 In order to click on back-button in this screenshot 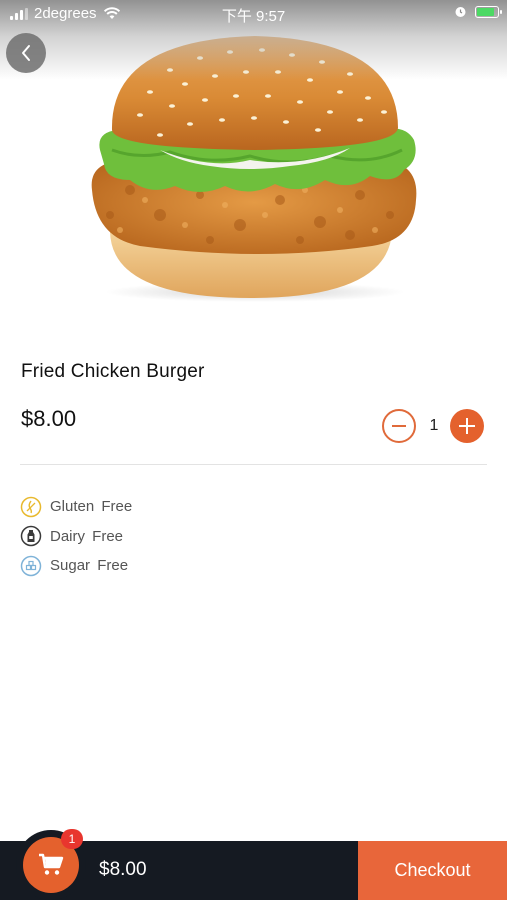, I will do `click(26, 53)`.